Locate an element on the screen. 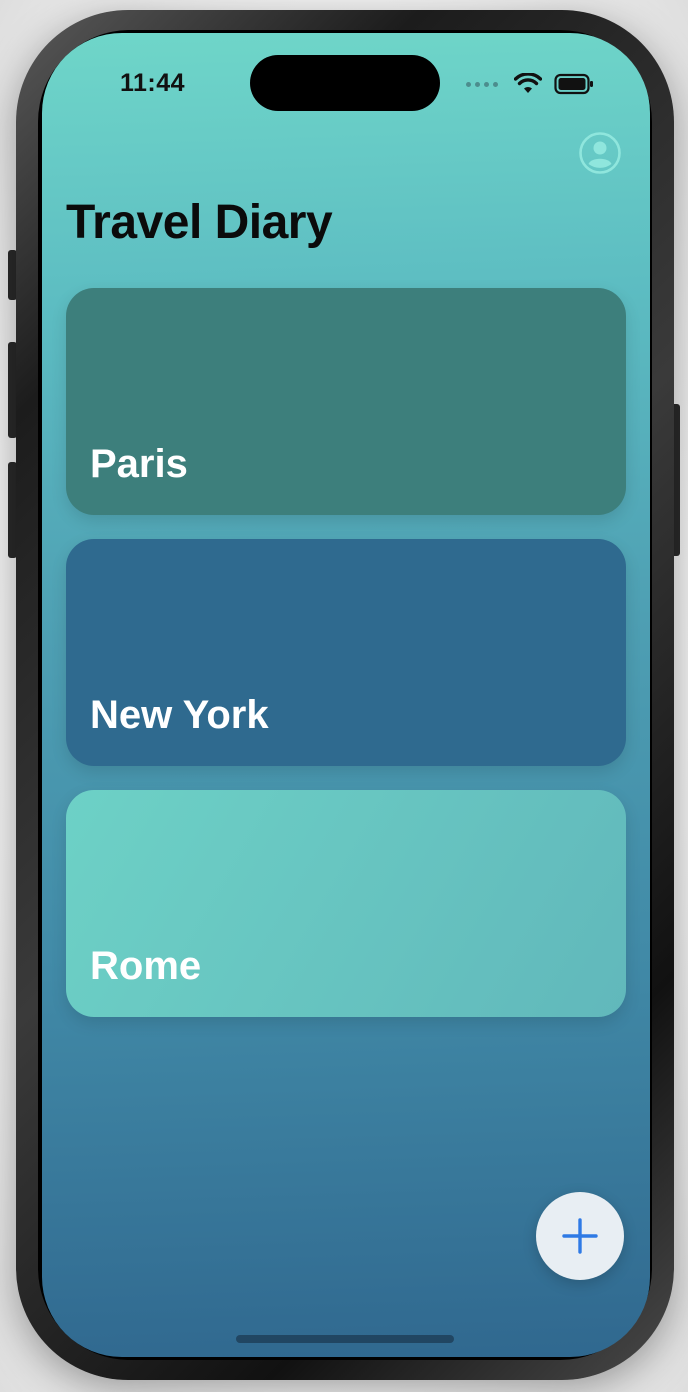 The width and height of the screenshot is (688, 1392). person-circle-icon is located at coordinates (600, 153).